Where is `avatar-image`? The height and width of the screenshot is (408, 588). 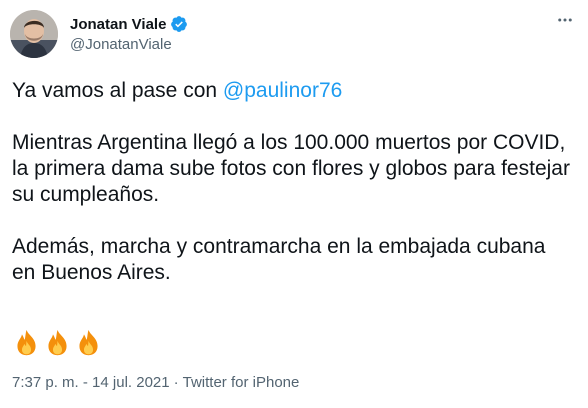
avatar-image is located at coordinates (34, 34).